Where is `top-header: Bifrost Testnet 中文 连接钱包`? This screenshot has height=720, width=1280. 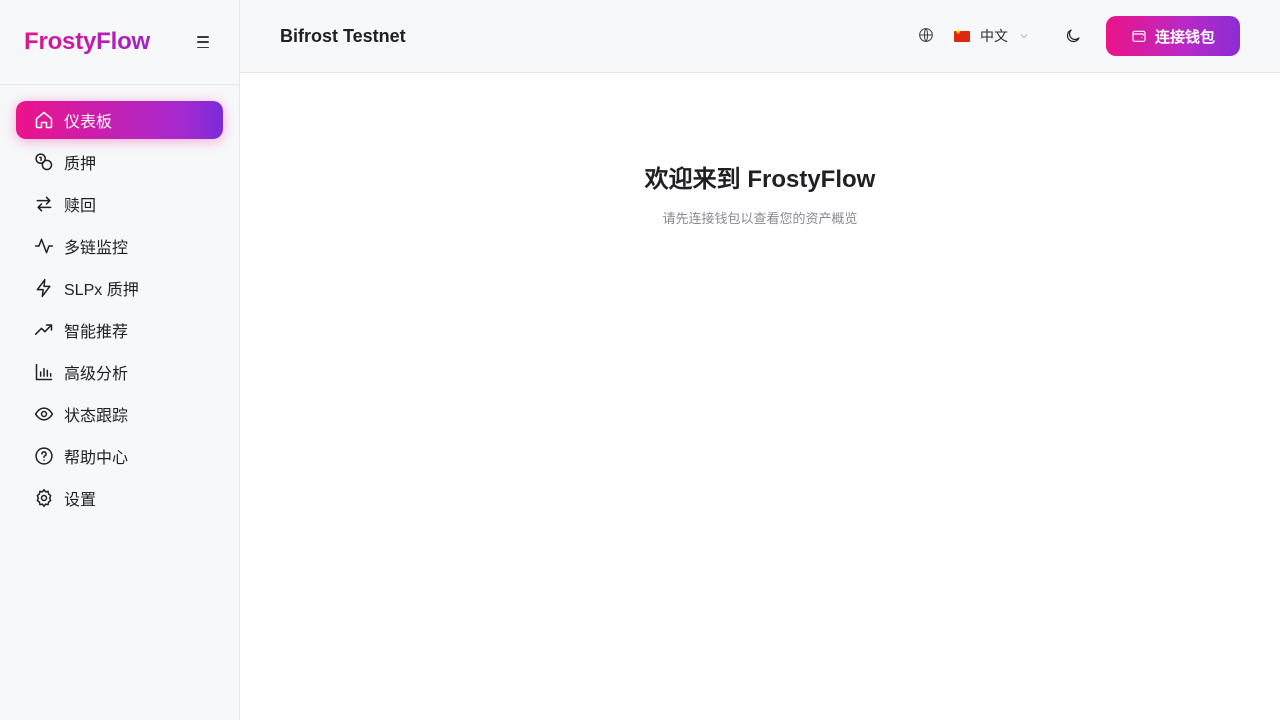 top-header: Bifrost Testnet 中文 连接钱包 is located at coordinates (760, 36).